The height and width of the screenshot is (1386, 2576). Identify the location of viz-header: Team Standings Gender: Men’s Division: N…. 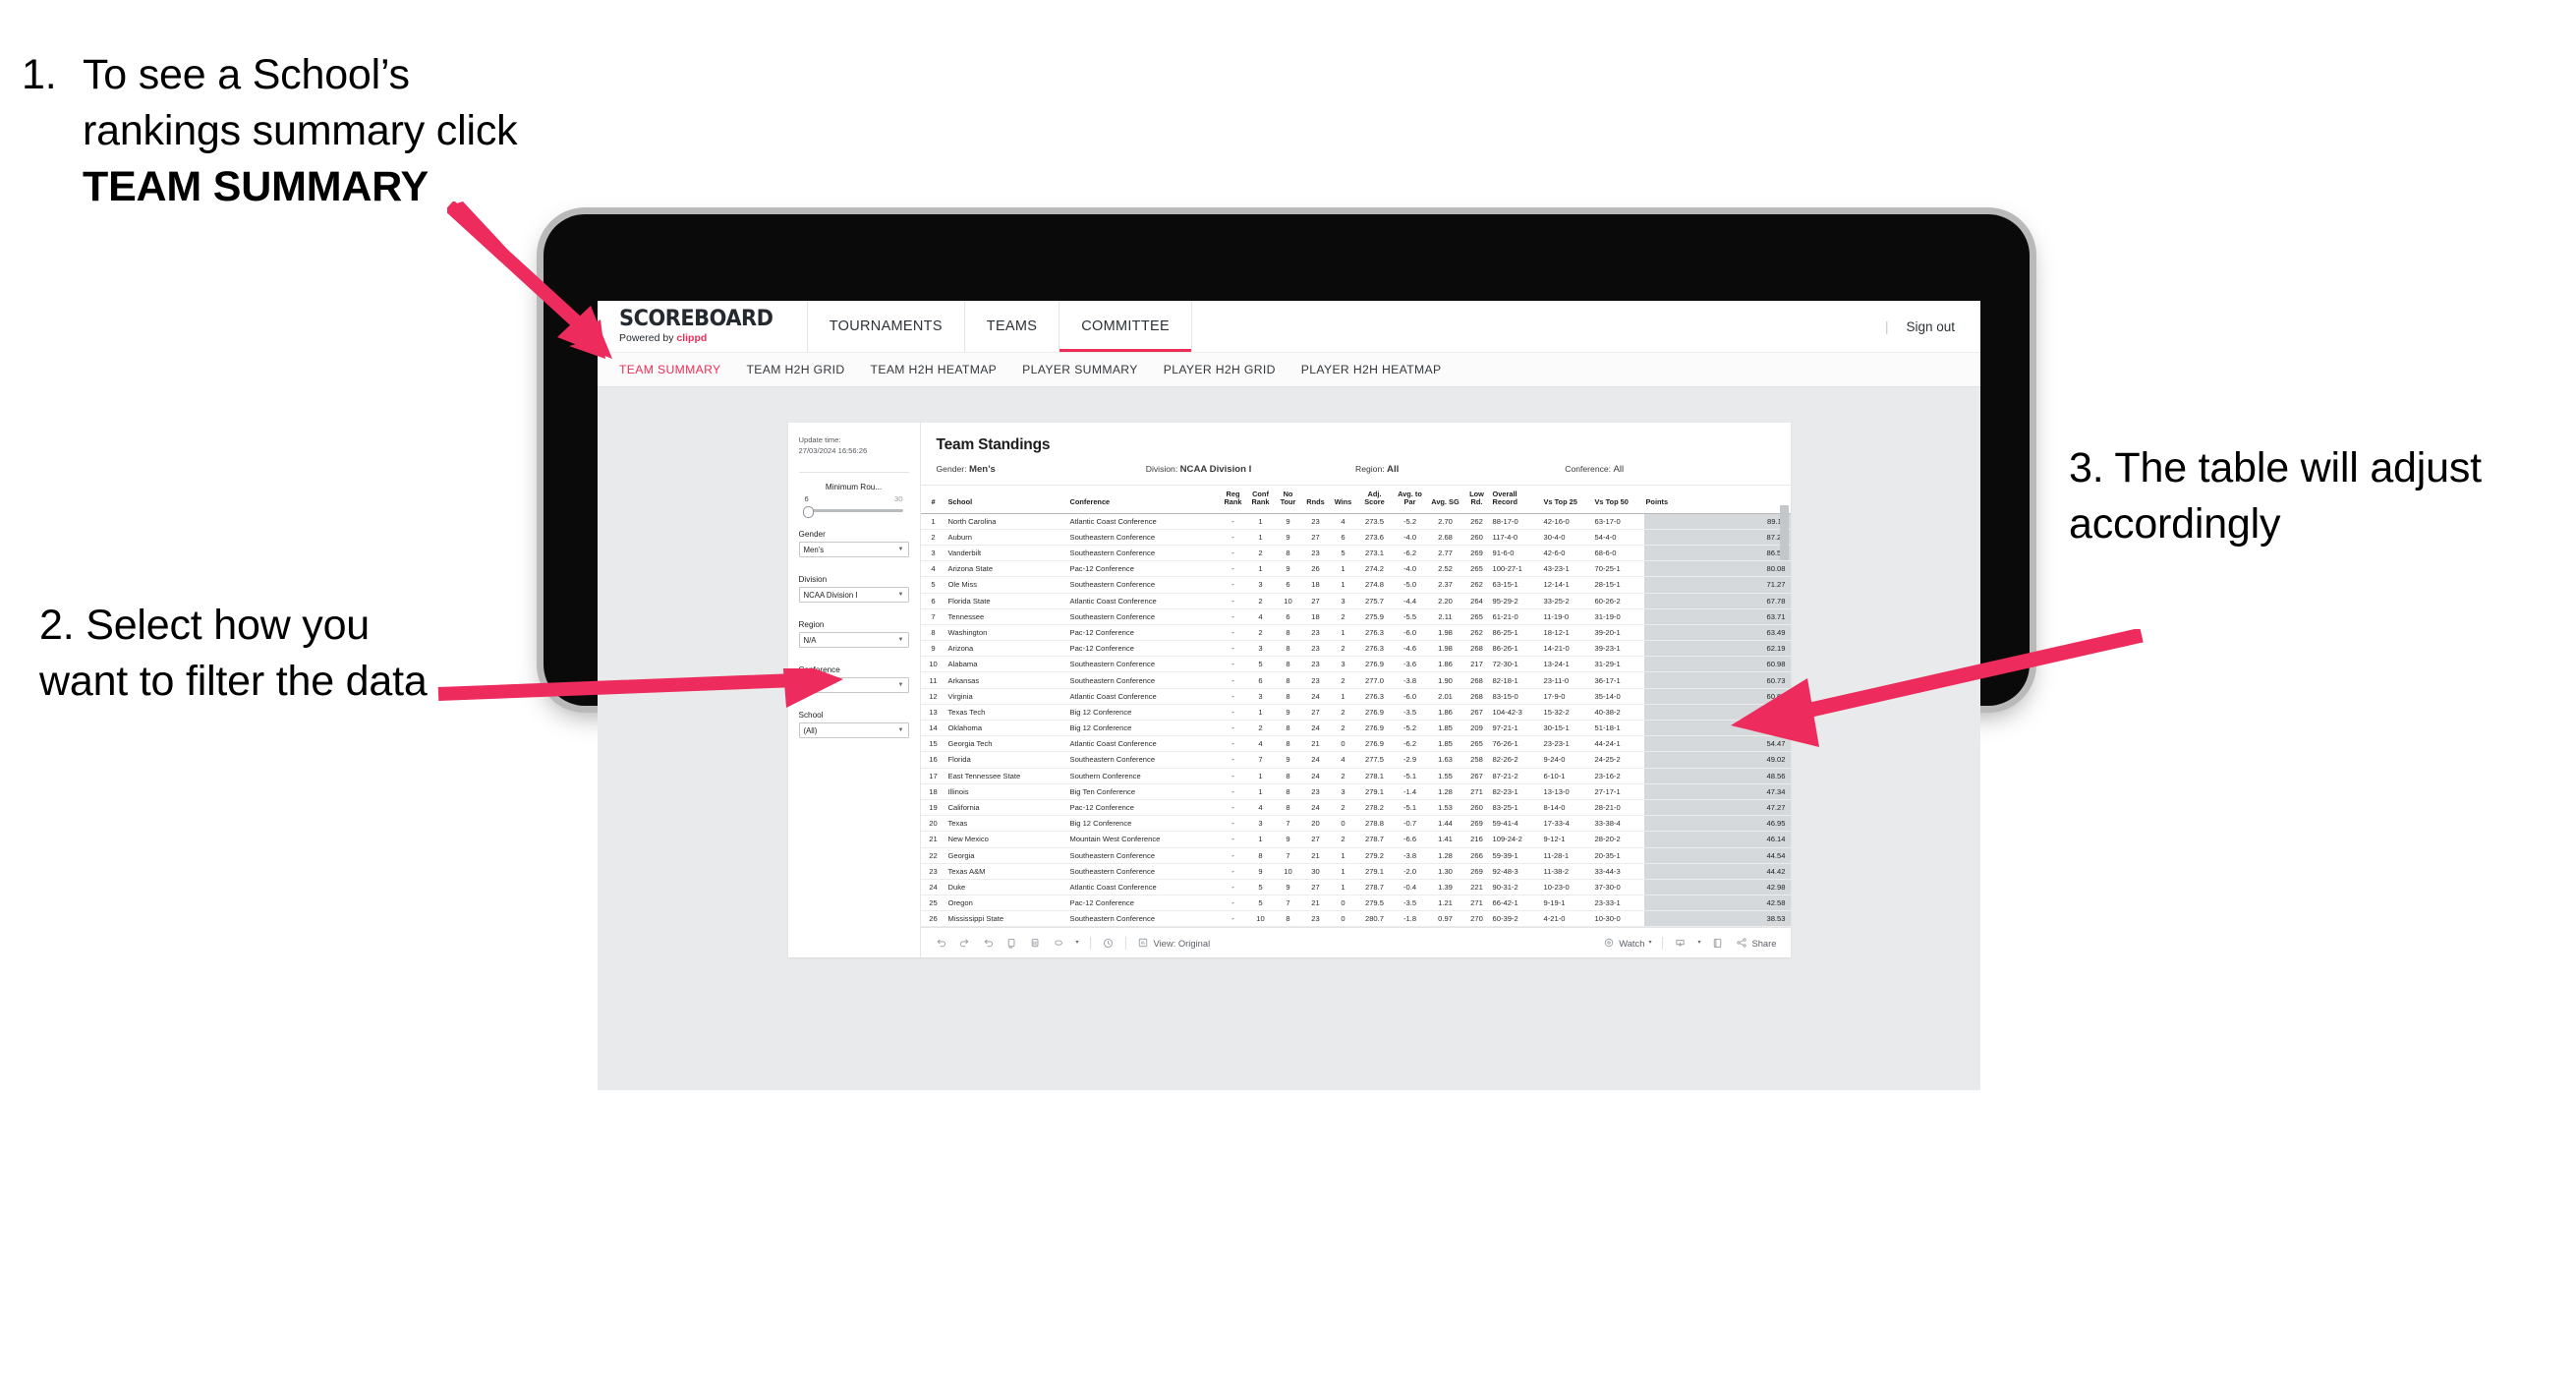
(1355, 455).